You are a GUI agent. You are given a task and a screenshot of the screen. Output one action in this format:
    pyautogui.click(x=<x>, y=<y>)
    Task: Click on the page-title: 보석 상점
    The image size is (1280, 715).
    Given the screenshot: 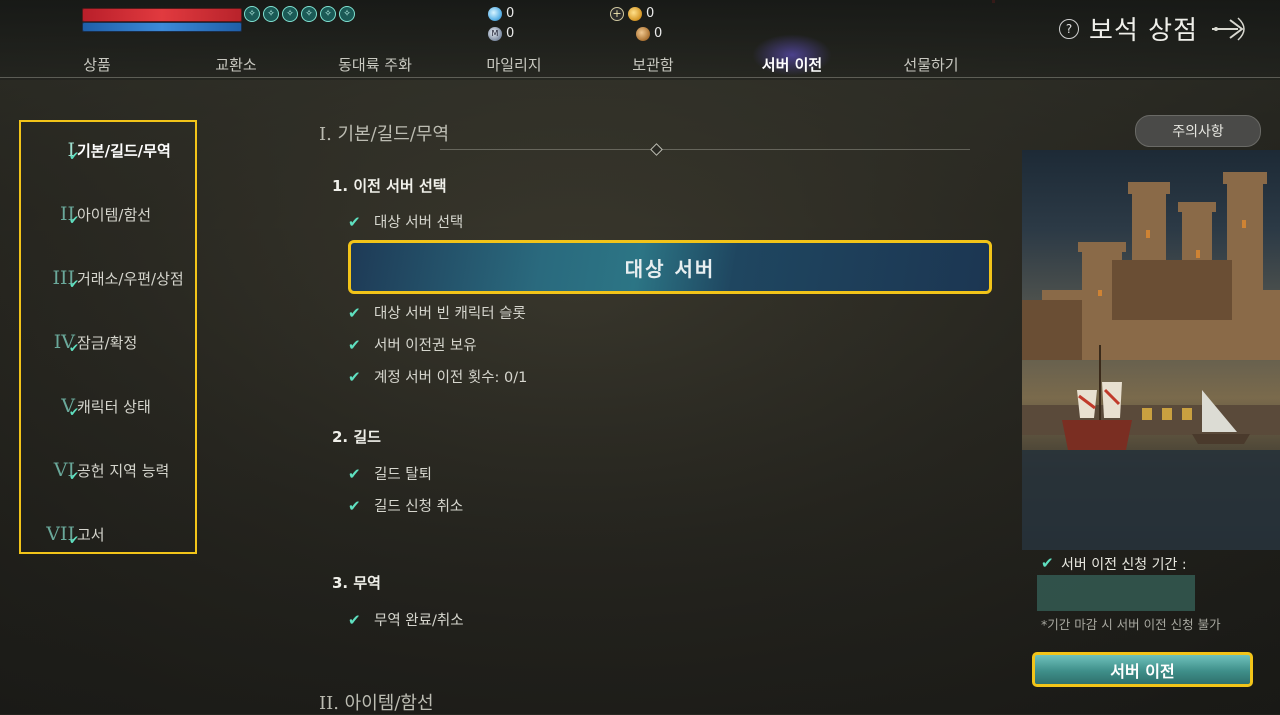 What is the action you would take?
    pyautogui.click(x=1143, y=31)
    